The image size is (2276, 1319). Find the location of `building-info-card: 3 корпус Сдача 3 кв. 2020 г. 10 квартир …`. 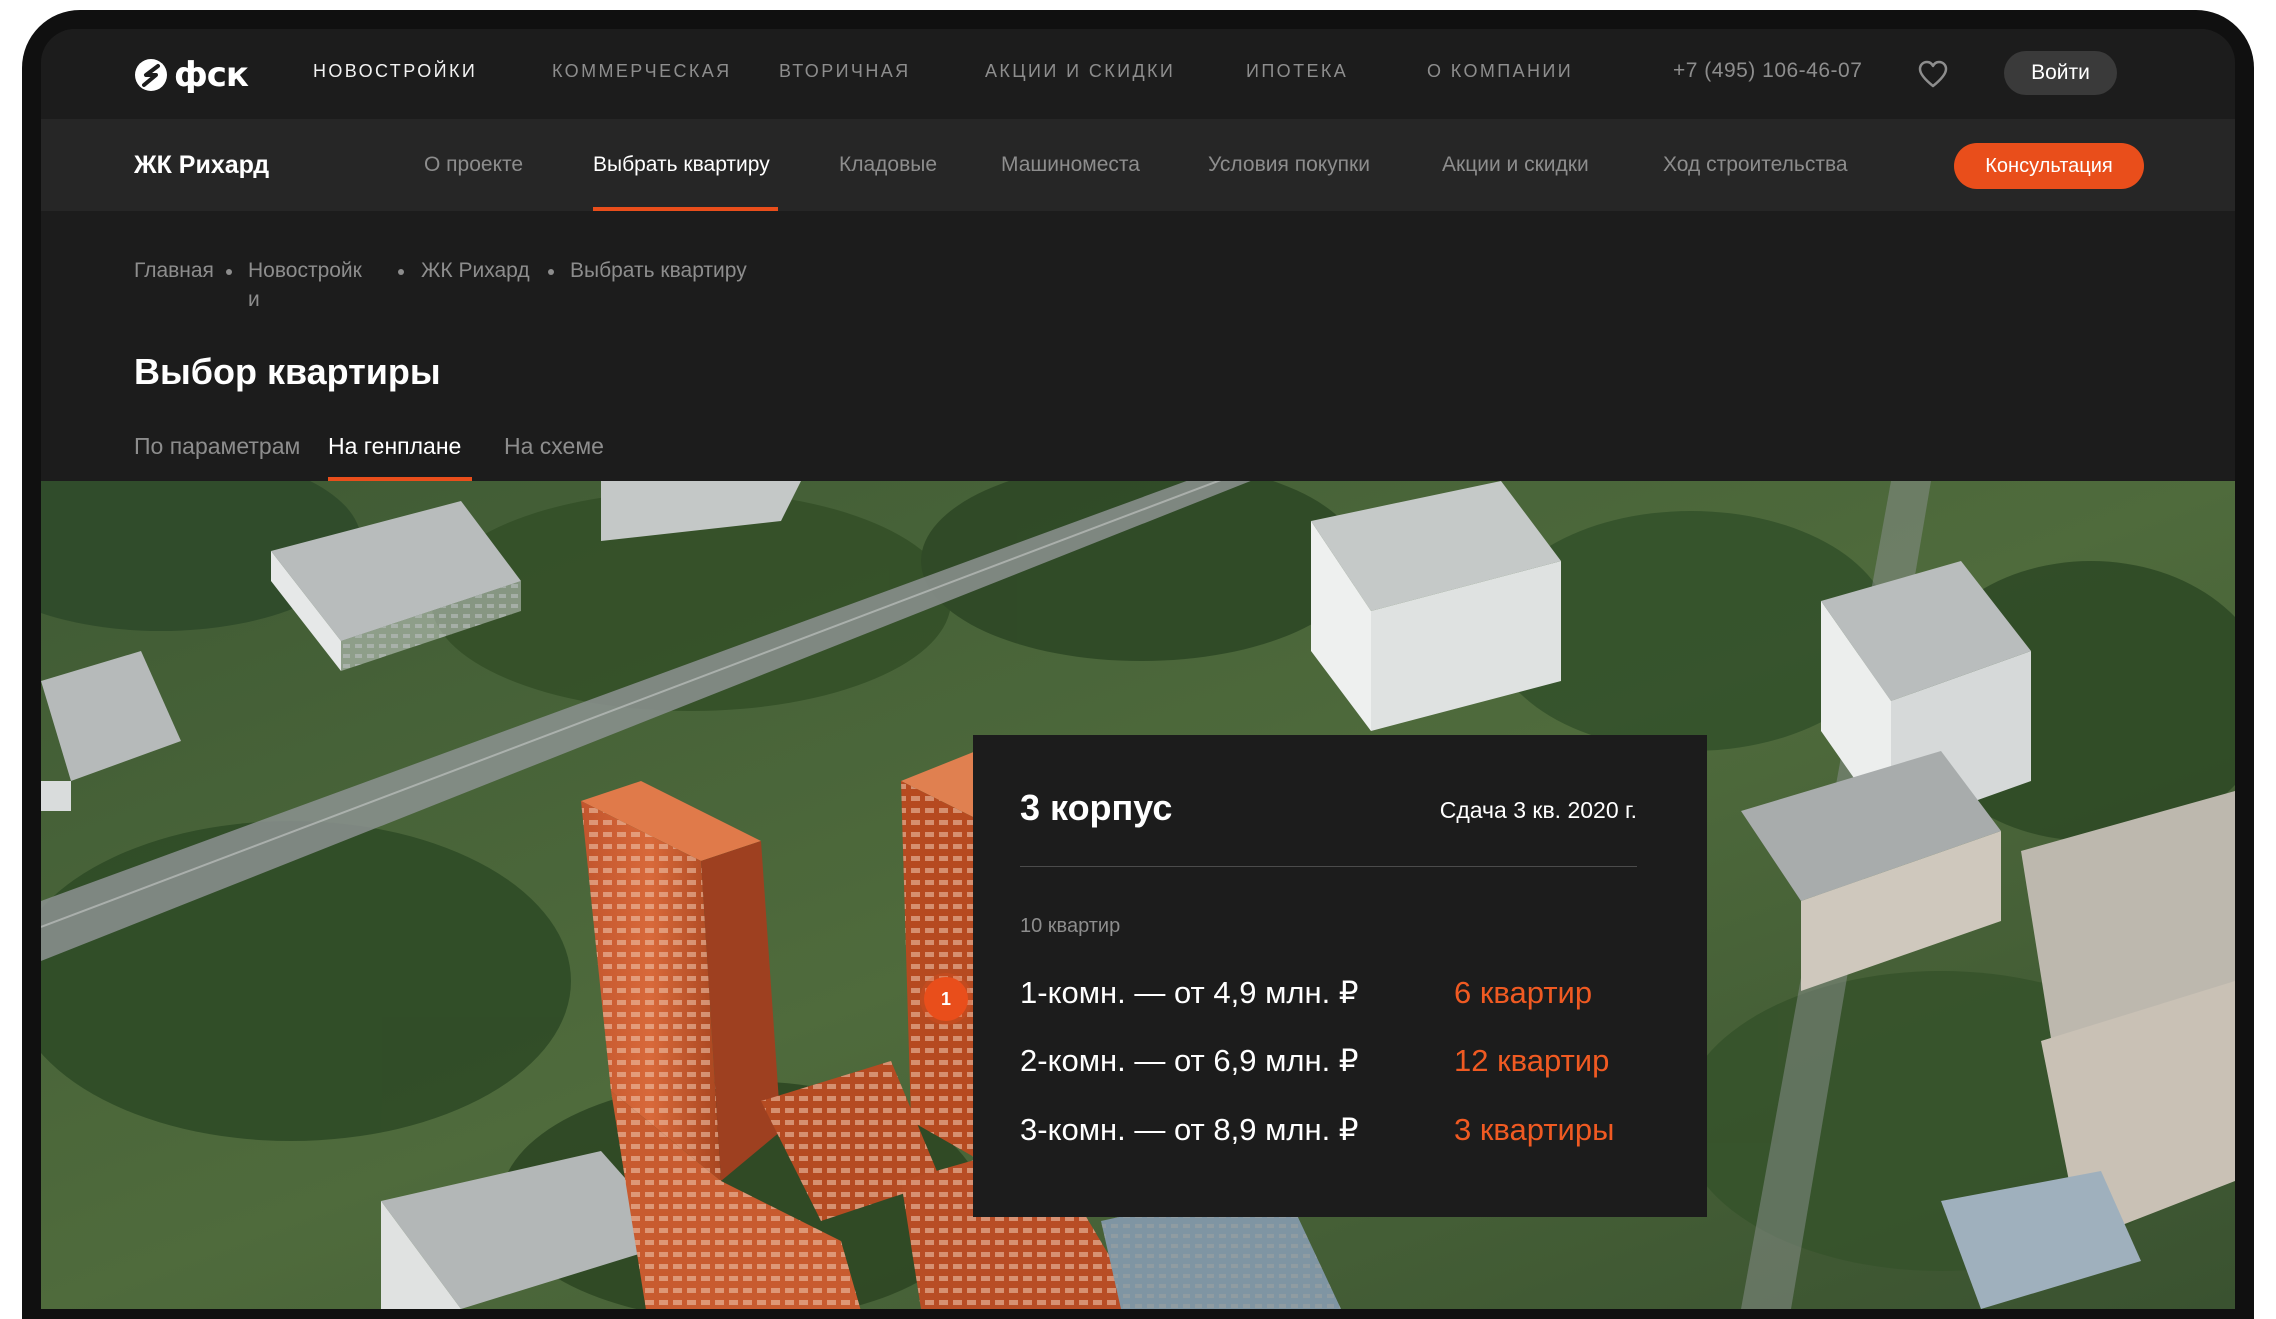

building-info-card: 3 корпус Сдача 3 кв. 2020 г. 10 квартир … is located at coordinates (1340, 976).